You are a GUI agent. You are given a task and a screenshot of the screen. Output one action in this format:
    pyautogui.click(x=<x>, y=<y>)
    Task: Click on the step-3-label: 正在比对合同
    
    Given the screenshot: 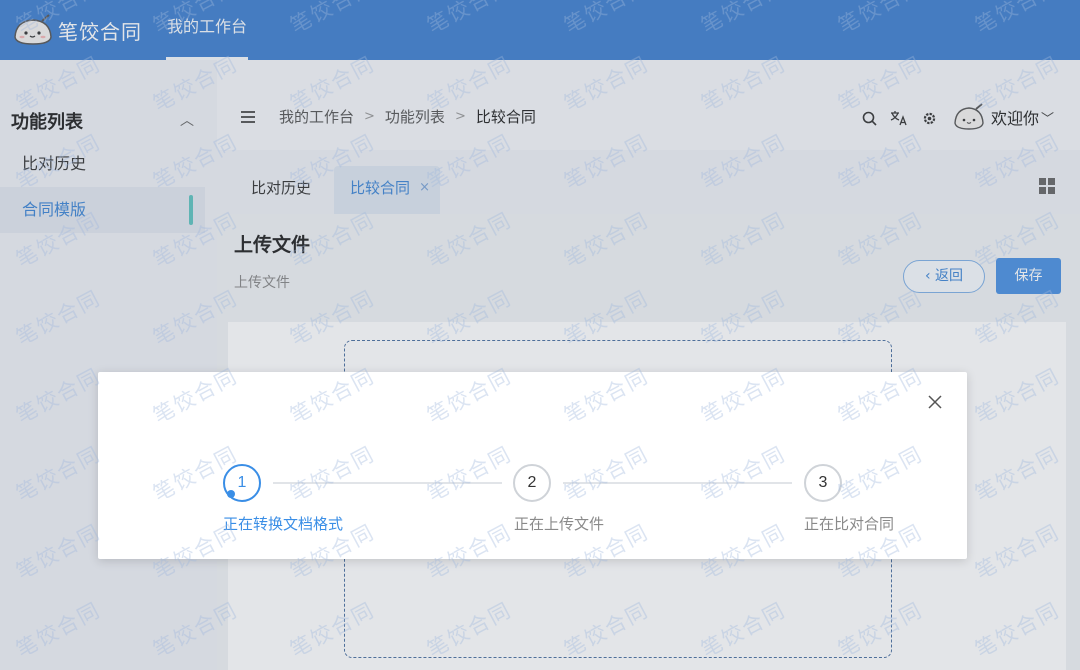 What is the action you would take?
    pyautogui.click(x=849, y=524)
    